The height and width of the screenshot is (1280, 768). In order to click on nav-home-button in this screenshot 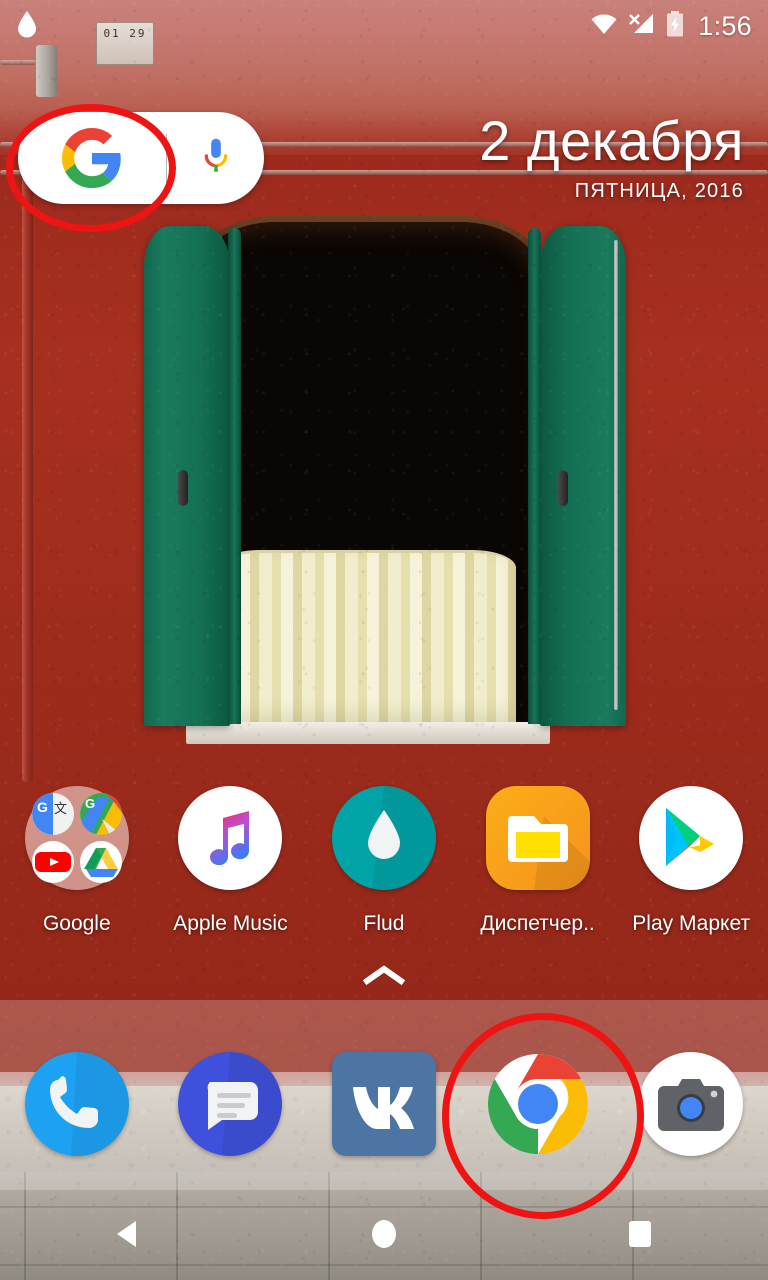, I will do `click(384, 1234)`.